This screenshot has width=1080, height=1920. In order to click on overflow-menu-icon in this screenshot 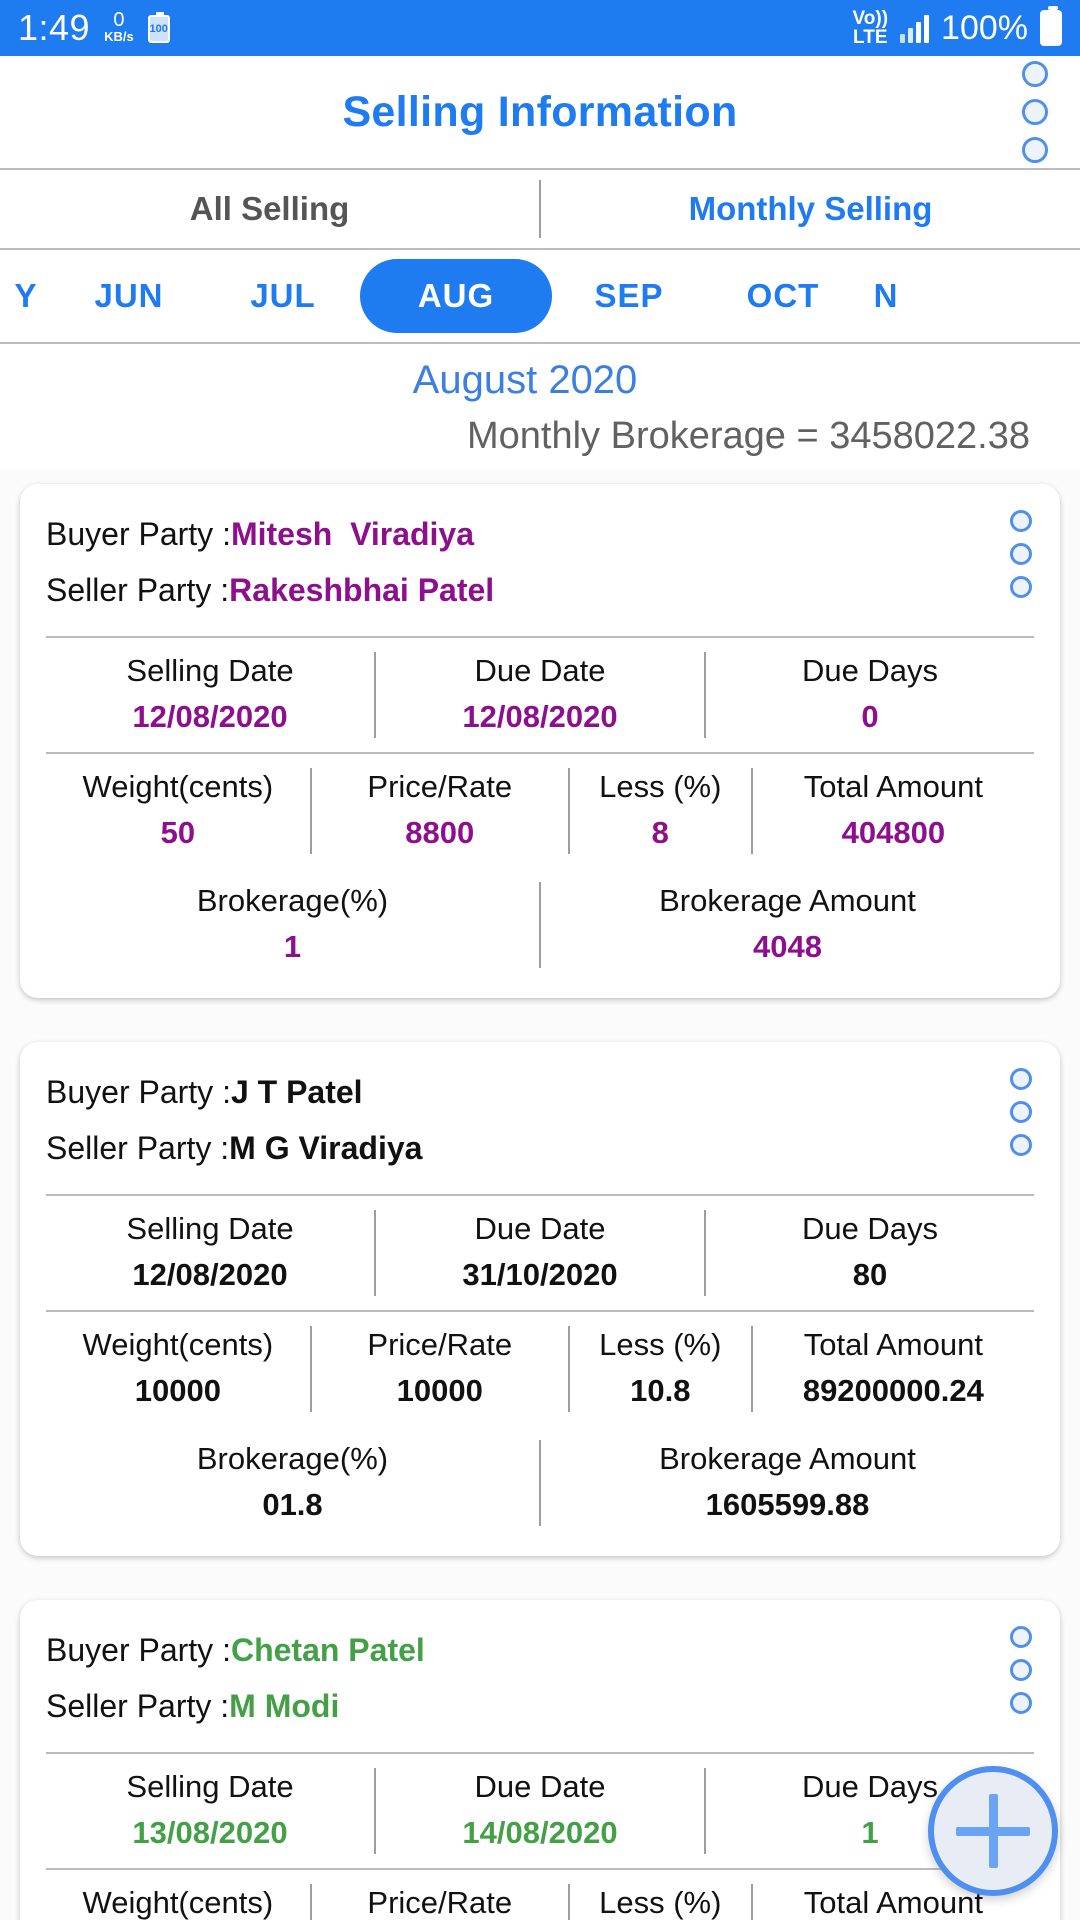, I will do `click(1035, 112)`.